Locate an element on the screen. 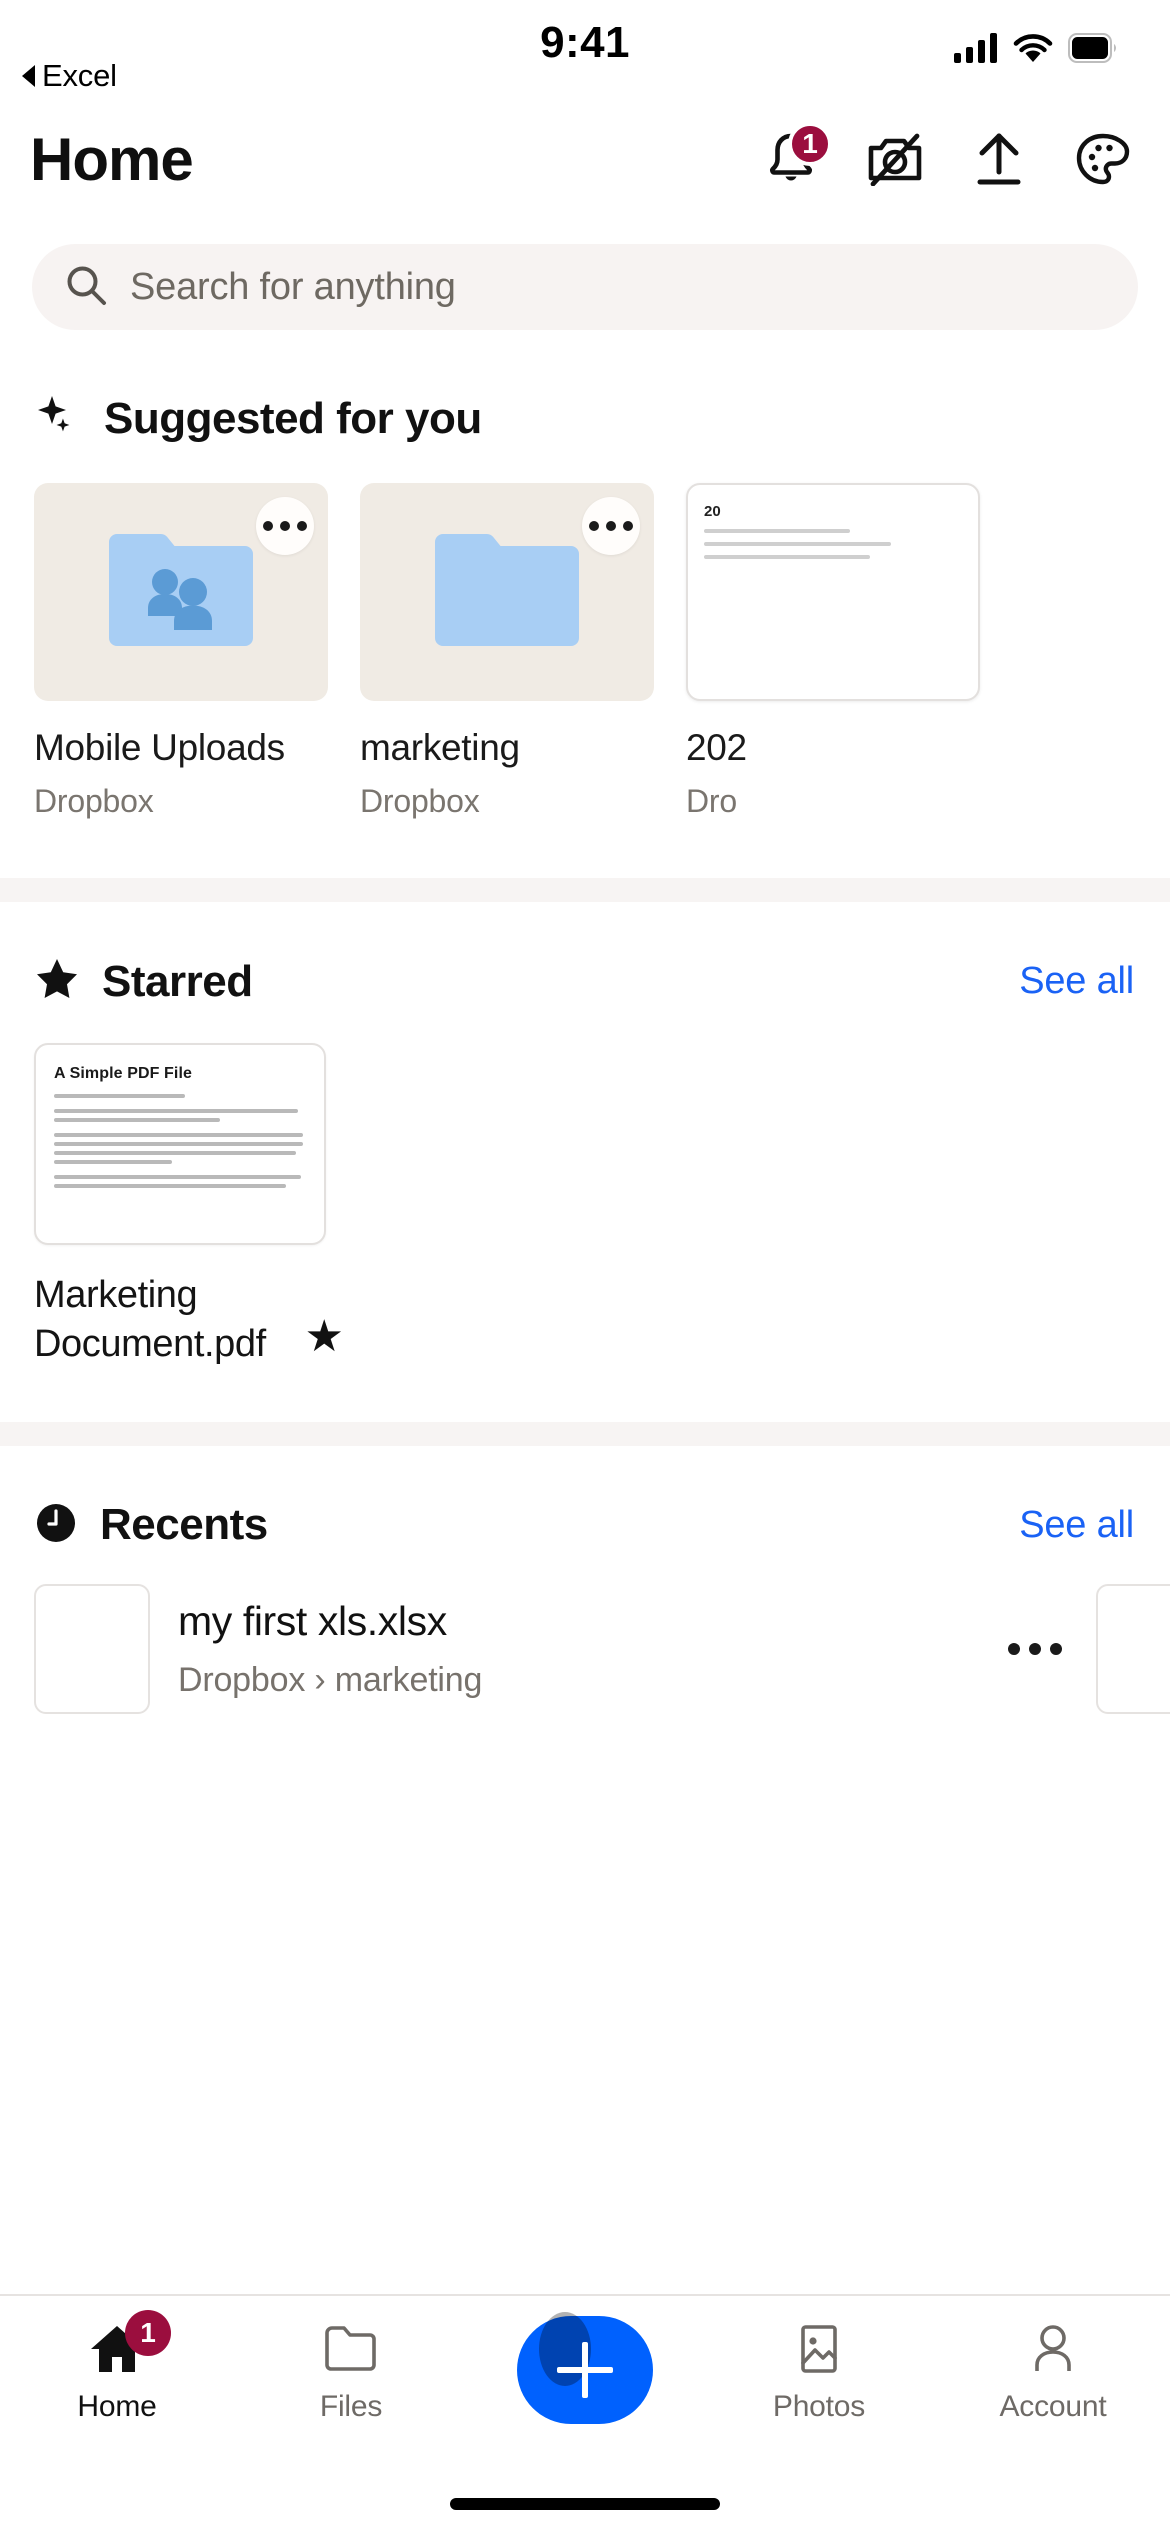 The image size is (1170, 2532). page-title: Home is located at coordinates (112, 159).